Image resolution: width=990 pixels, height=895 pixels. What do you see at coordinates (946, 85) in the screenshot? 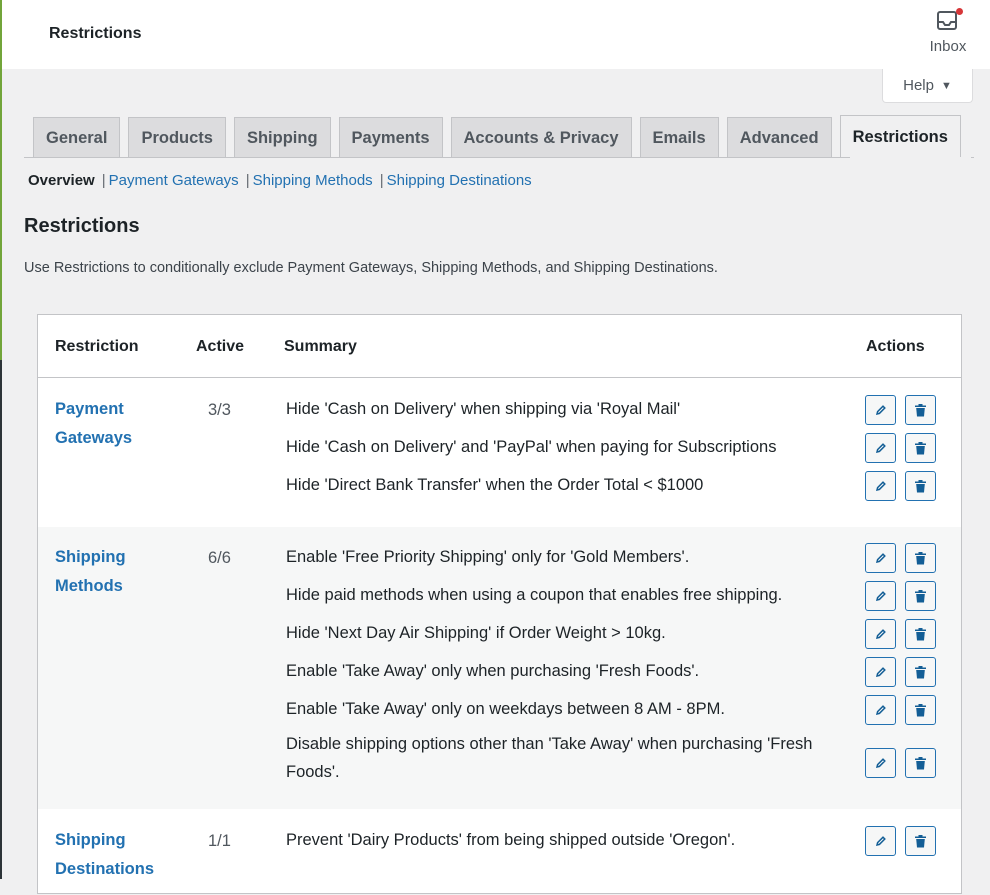
I see `caret-down-icon: ▼` at bounding box center [946, 85].